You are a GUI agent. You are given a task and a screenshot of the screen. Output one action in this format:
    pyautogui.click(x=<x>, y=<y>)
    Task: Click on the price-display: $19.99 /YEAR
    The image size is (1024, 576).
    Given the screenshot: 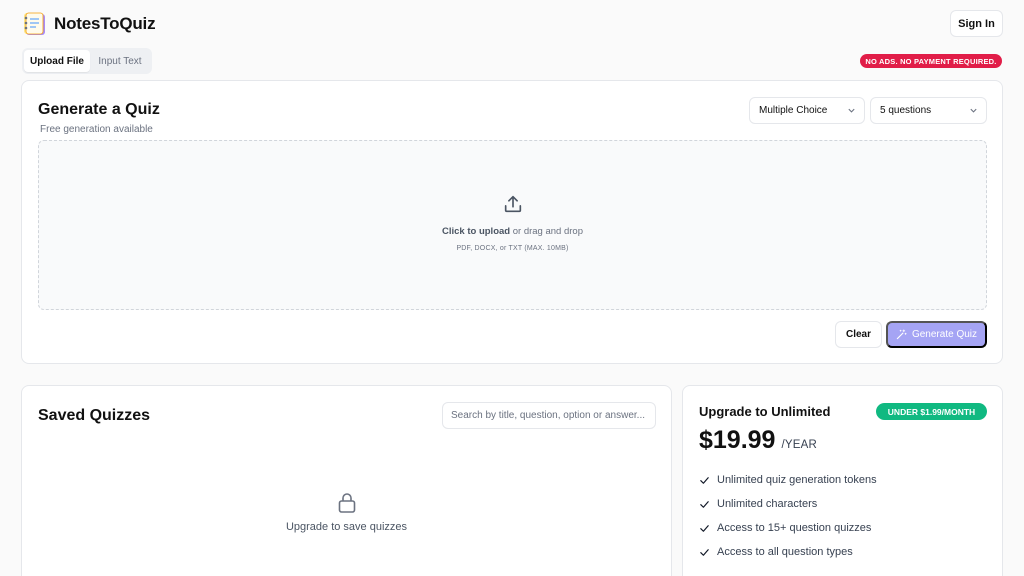 What is the action you would take?
    pyautogui.click(x=758, y=440)
    